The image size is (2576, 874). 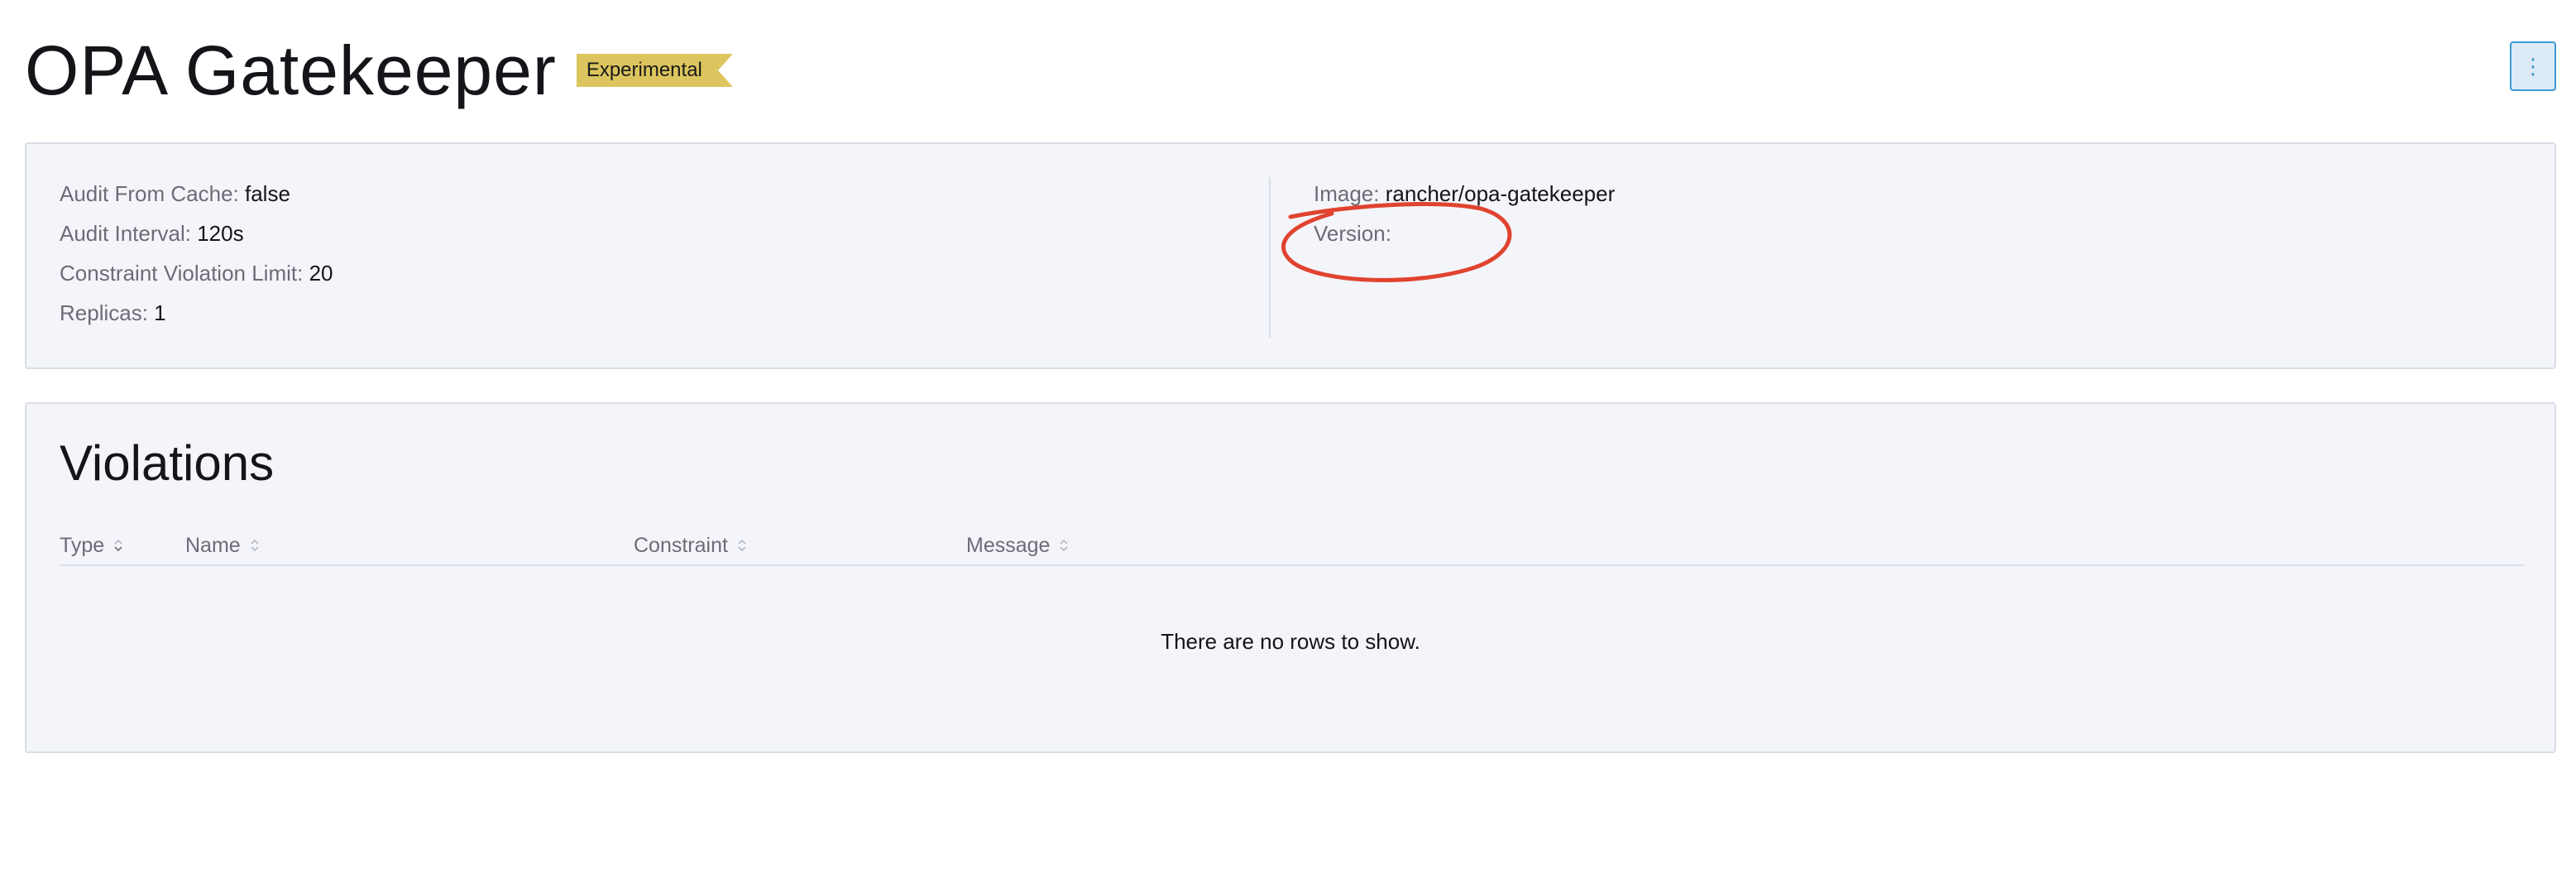 What do you see at coordinates (149, 193) in the screenshot?
I see `info-label: Audit From Cache:` at bounding box center [149, 193].